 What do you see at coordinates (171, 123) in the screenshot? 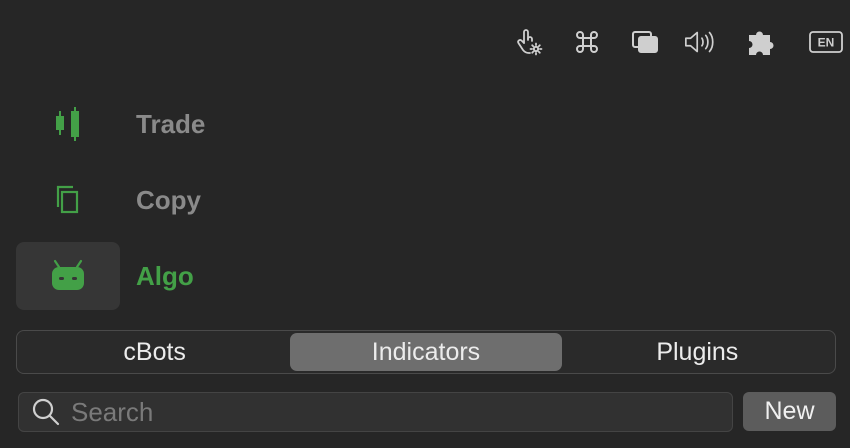
I see `nav-label-trade: Trade` at bounding box center [171, 123].